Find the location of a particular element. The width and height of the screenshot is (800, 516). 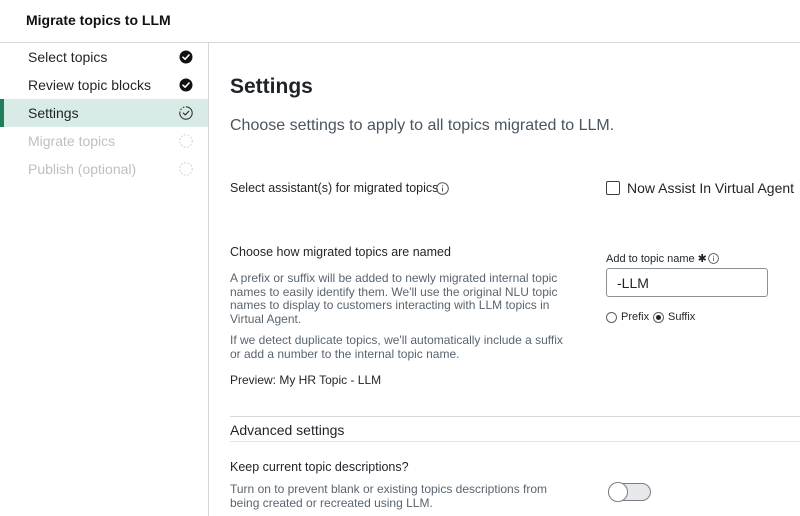

step-label: Review topic blocks is located at coordinates (89, 85).